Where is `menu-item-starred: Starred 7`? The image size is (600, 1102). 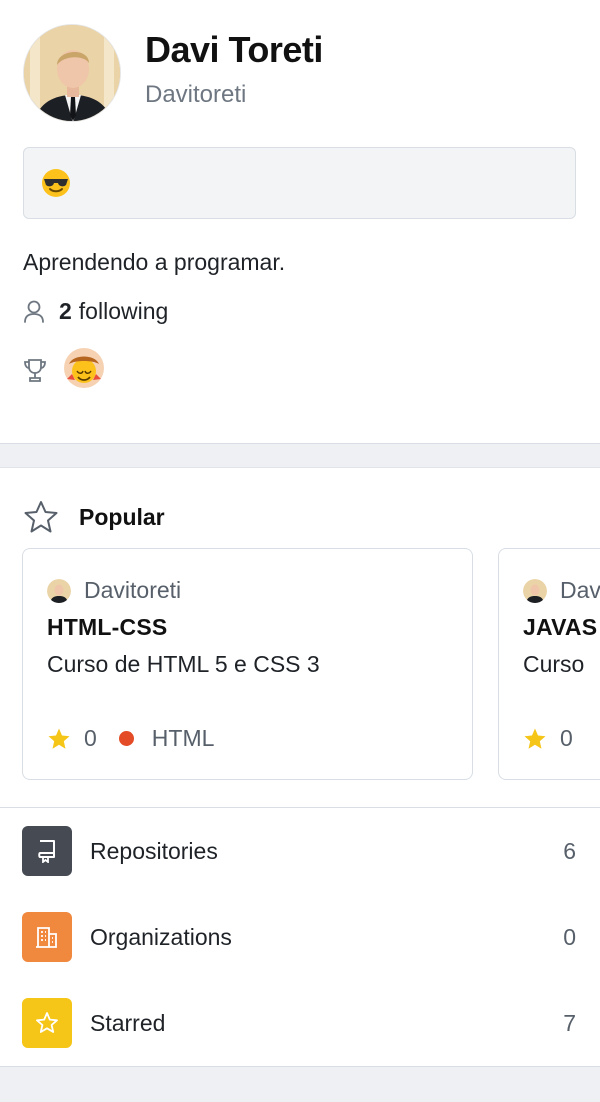 menu-item-starred: Starred 7 is located at coordinates (300, 1023).